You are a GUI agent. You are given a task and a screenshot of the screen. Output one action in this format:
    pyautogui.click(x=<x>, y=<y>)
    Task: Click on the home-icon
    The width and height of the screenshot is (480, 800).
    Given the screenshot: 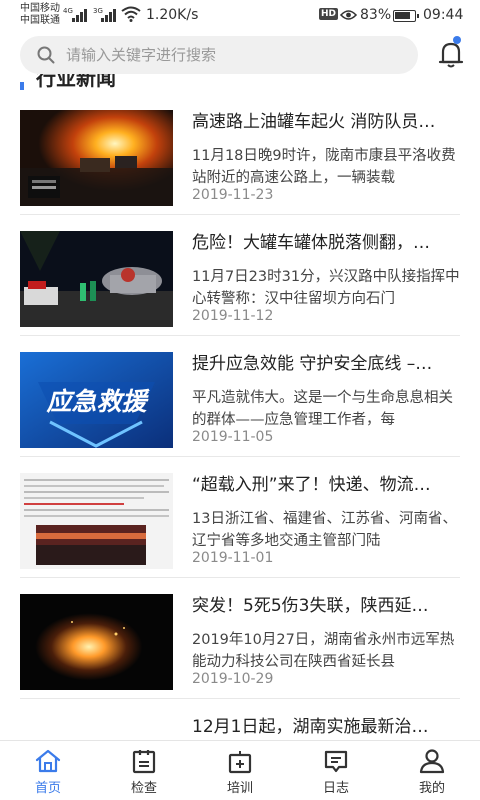 What is the action you would take?
    pyautogui.click(x=48, y=761)
    